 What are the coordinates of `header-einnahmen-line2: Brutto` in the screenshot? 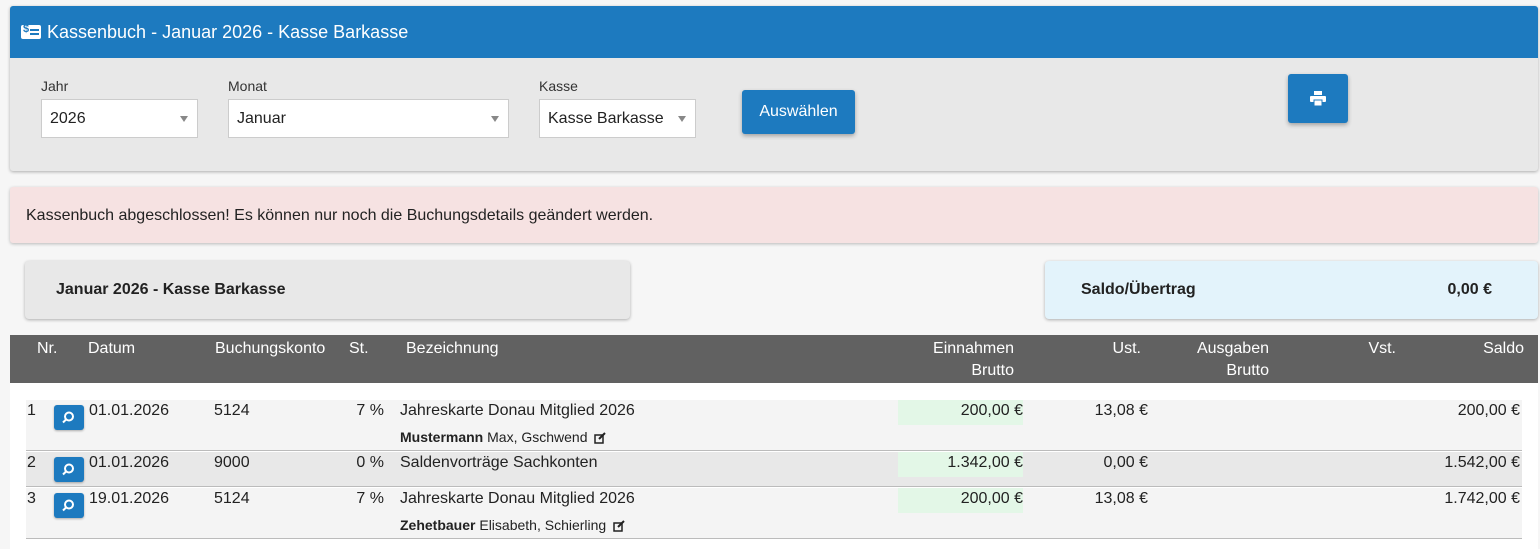 It's located at (992, 370).